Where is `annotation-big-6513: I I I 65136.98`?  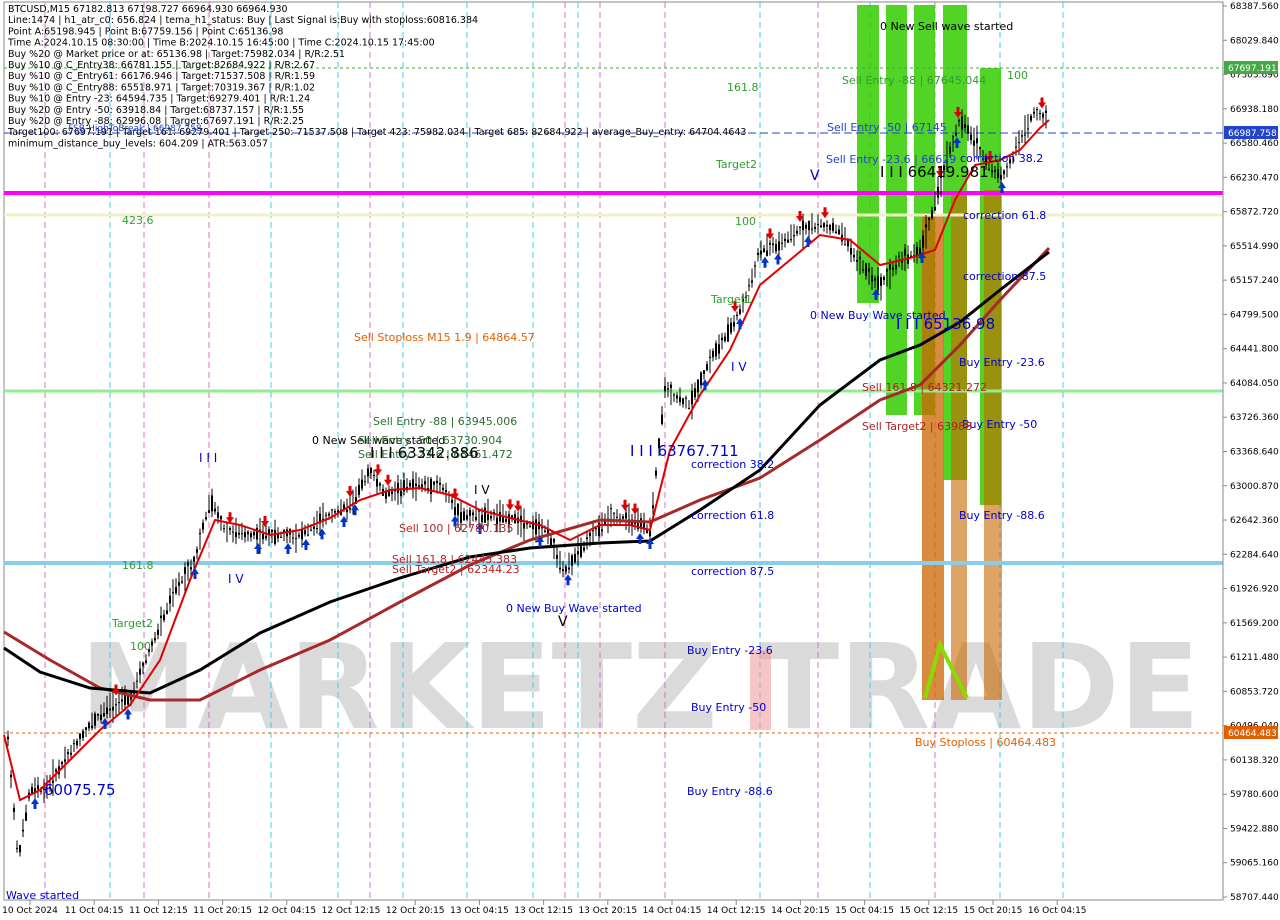
annotation-big-6513: I I I 65136.98 is located at coordinates (945, 324).